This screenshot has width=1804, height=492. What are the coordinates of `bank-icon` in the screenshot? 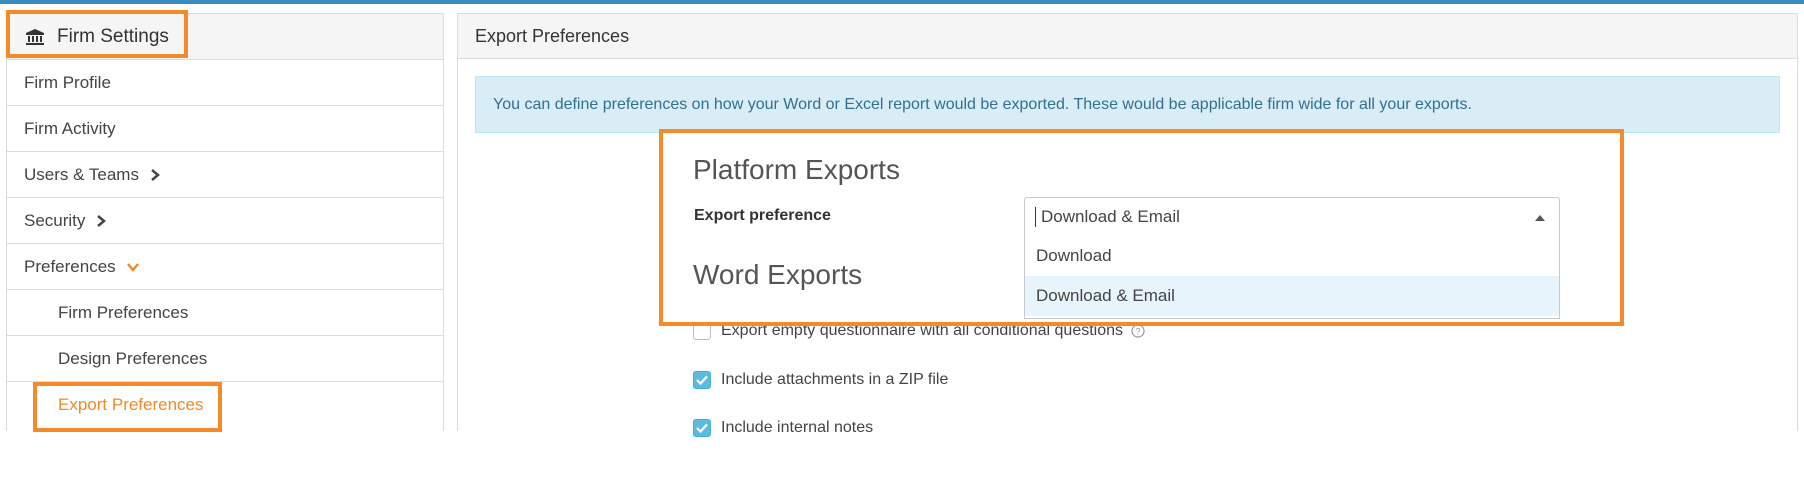 It's located at (35, 36).